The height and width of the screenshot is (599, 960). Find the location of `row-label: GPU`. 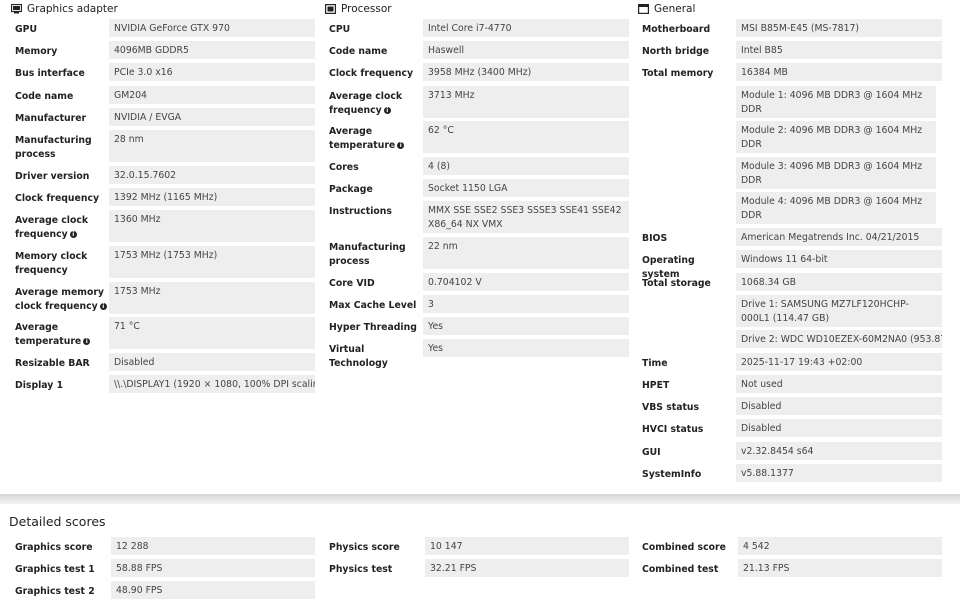

row-label: GPU is located at coordinates (26, 29).